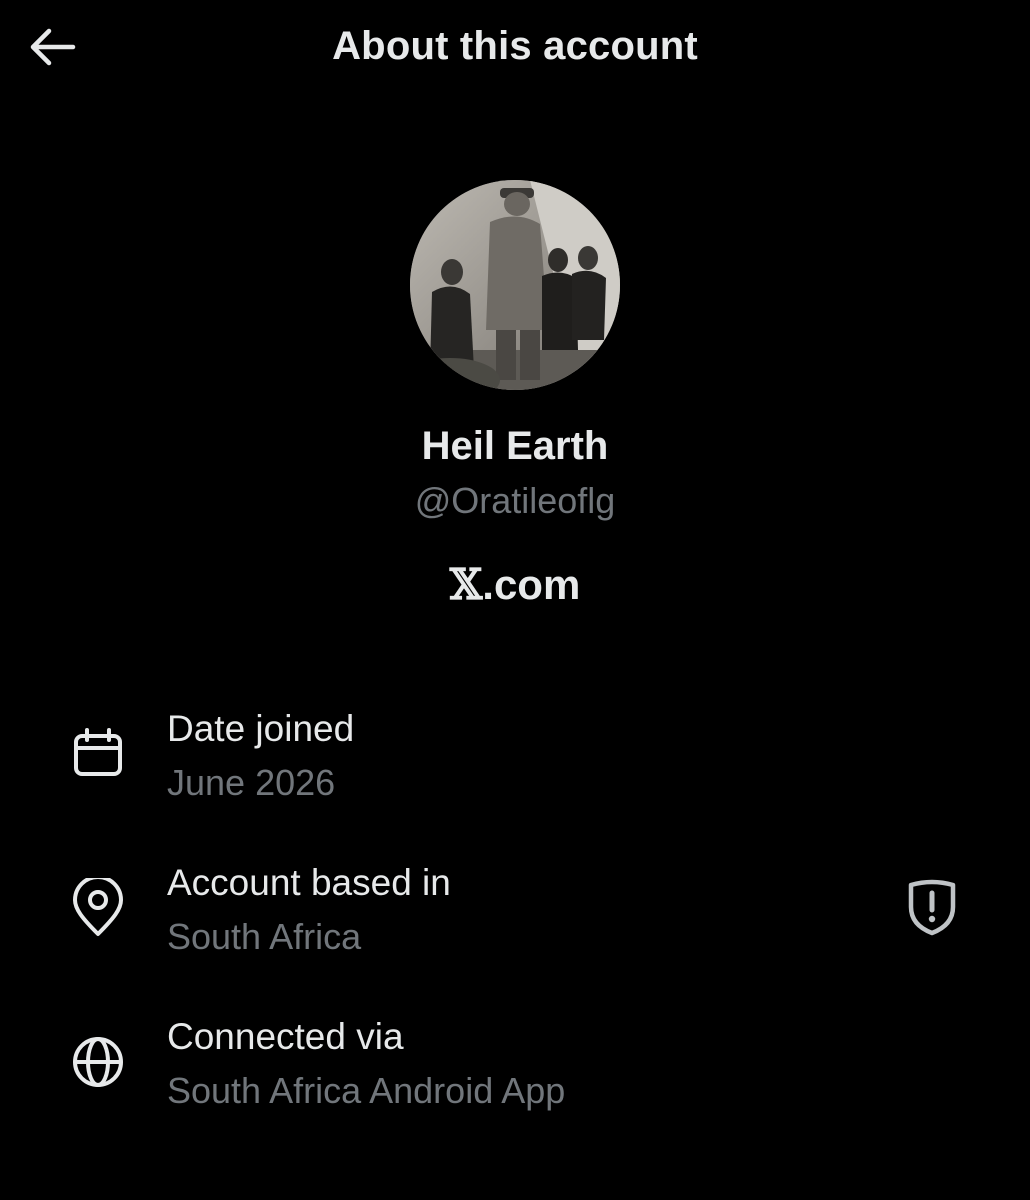 This screenshot has height=1200, width=1030. I want to click on account-based-in-row: Account based in South Africa, so click(515, 914).